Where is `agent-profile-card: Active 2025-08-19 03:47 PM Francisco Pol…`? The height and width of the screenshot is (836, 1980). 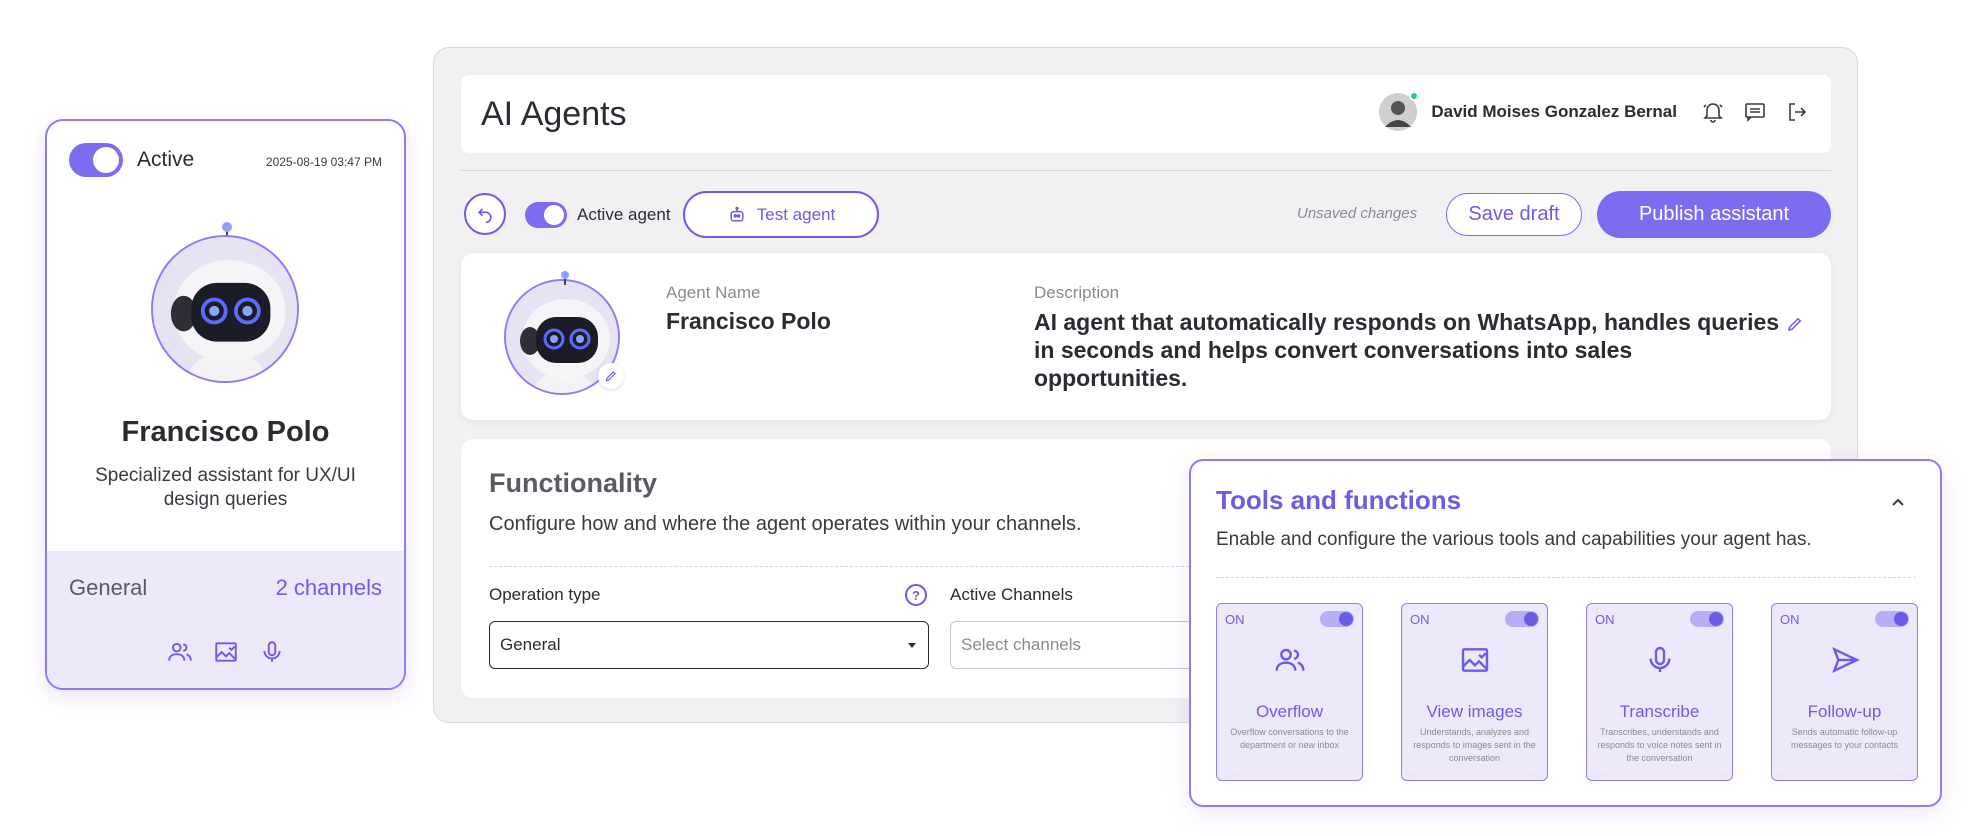
agent-profile-card: Active 2025-08-19 03:47 PM Francisco Pol… is located at coordinates (225, 404).